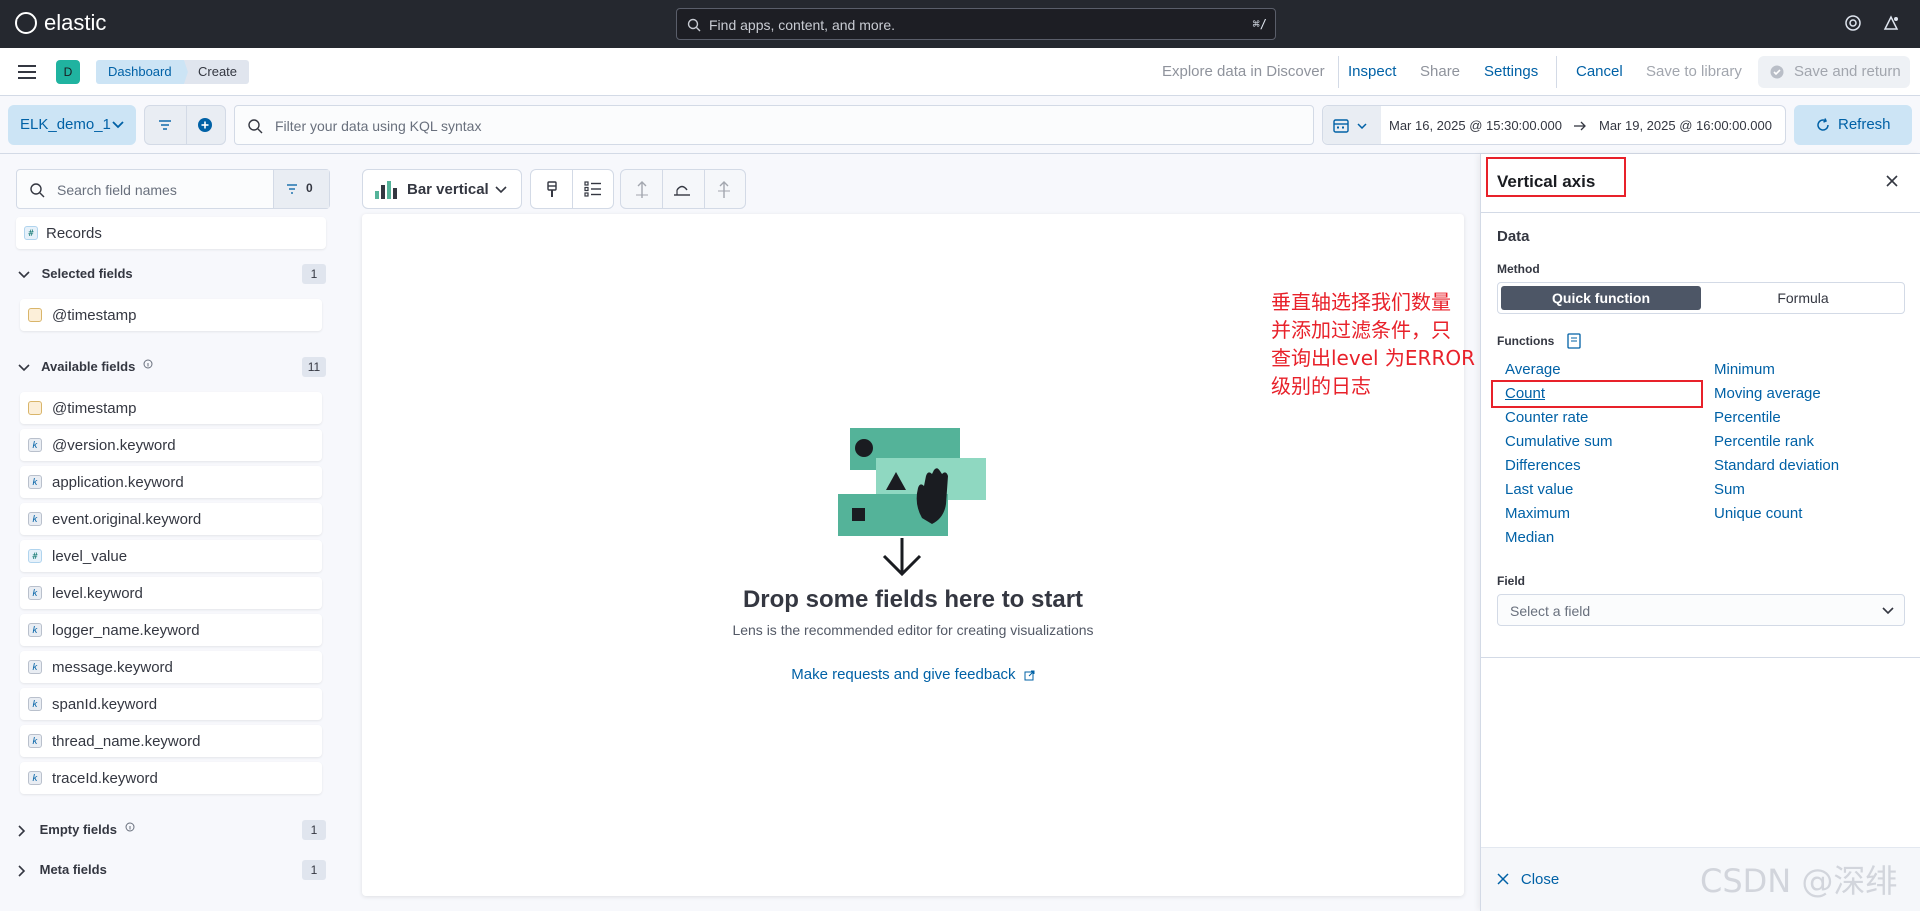 This screenshot has height=911, width=1920. I want to click on search-shortcut-hint: ⌘/, so click(1259, 24).